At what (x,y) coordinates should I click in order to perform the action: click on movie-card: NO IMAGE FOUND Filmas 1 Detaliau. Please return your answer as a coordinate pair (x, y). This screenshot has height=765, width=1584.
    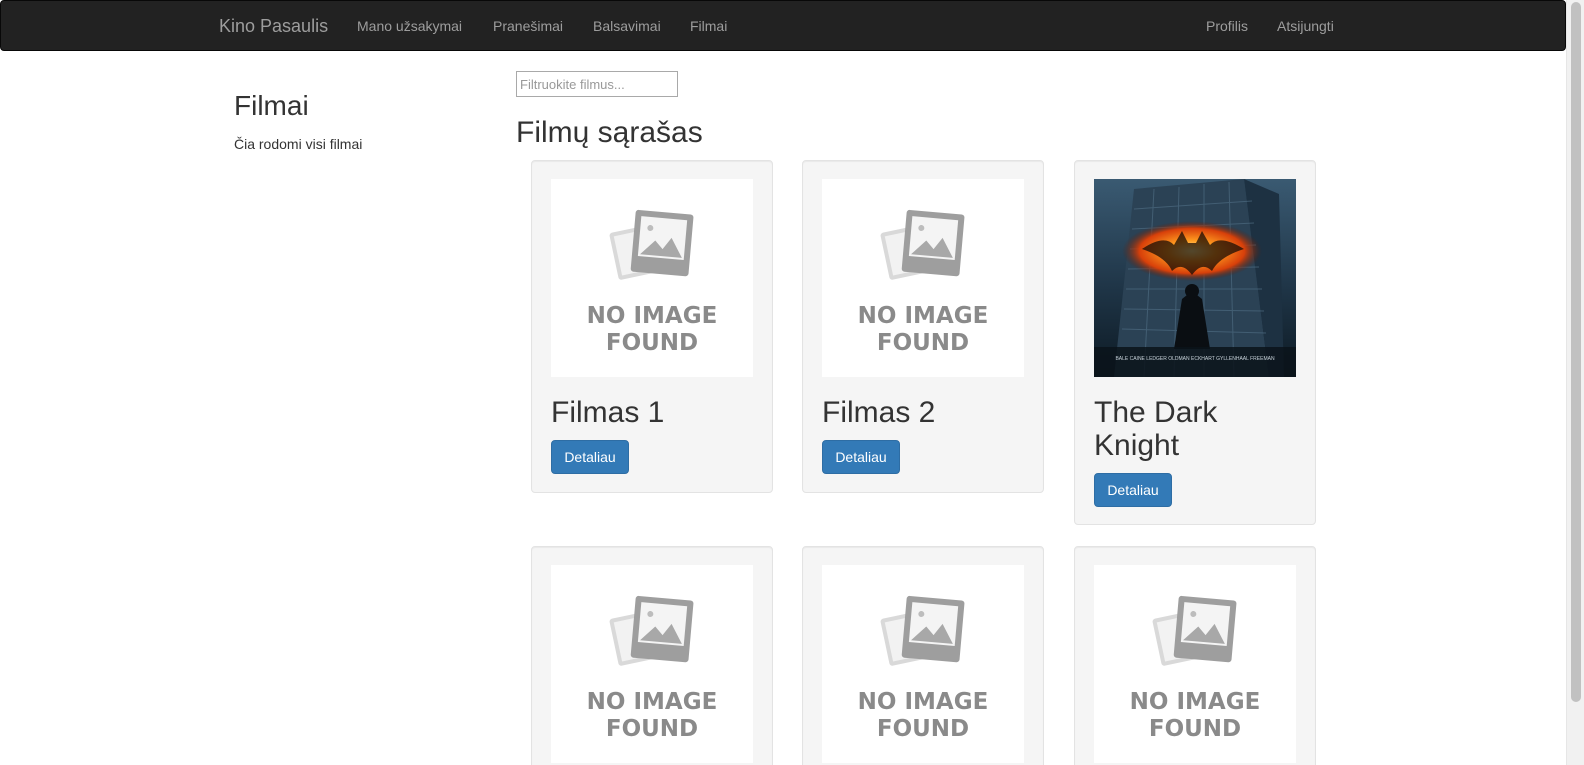
    Looking at the image, I should click on (652, 326).